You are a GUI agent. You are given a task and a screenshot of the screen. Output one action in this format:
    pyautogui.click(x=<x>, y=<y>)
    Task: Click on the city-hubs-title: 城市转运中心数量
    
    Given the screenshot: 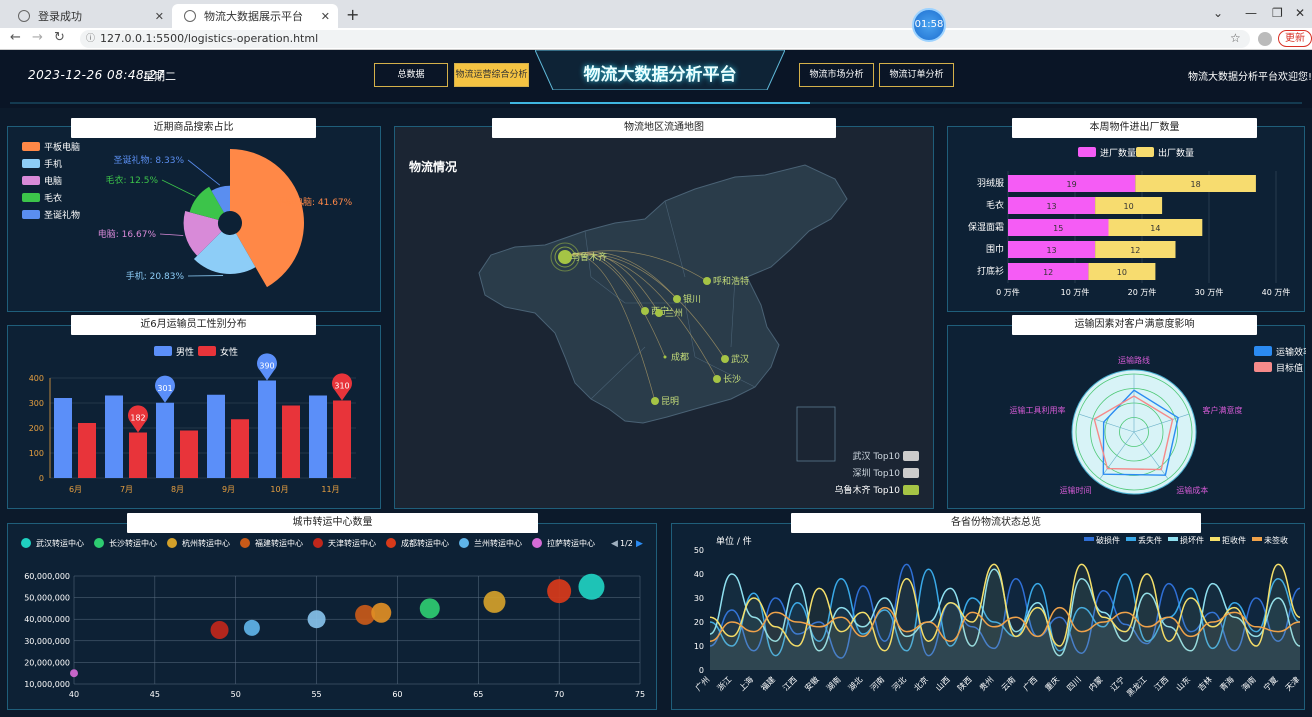 What is the action you would take?
    pyautogui.click(x=332, y=523)
    